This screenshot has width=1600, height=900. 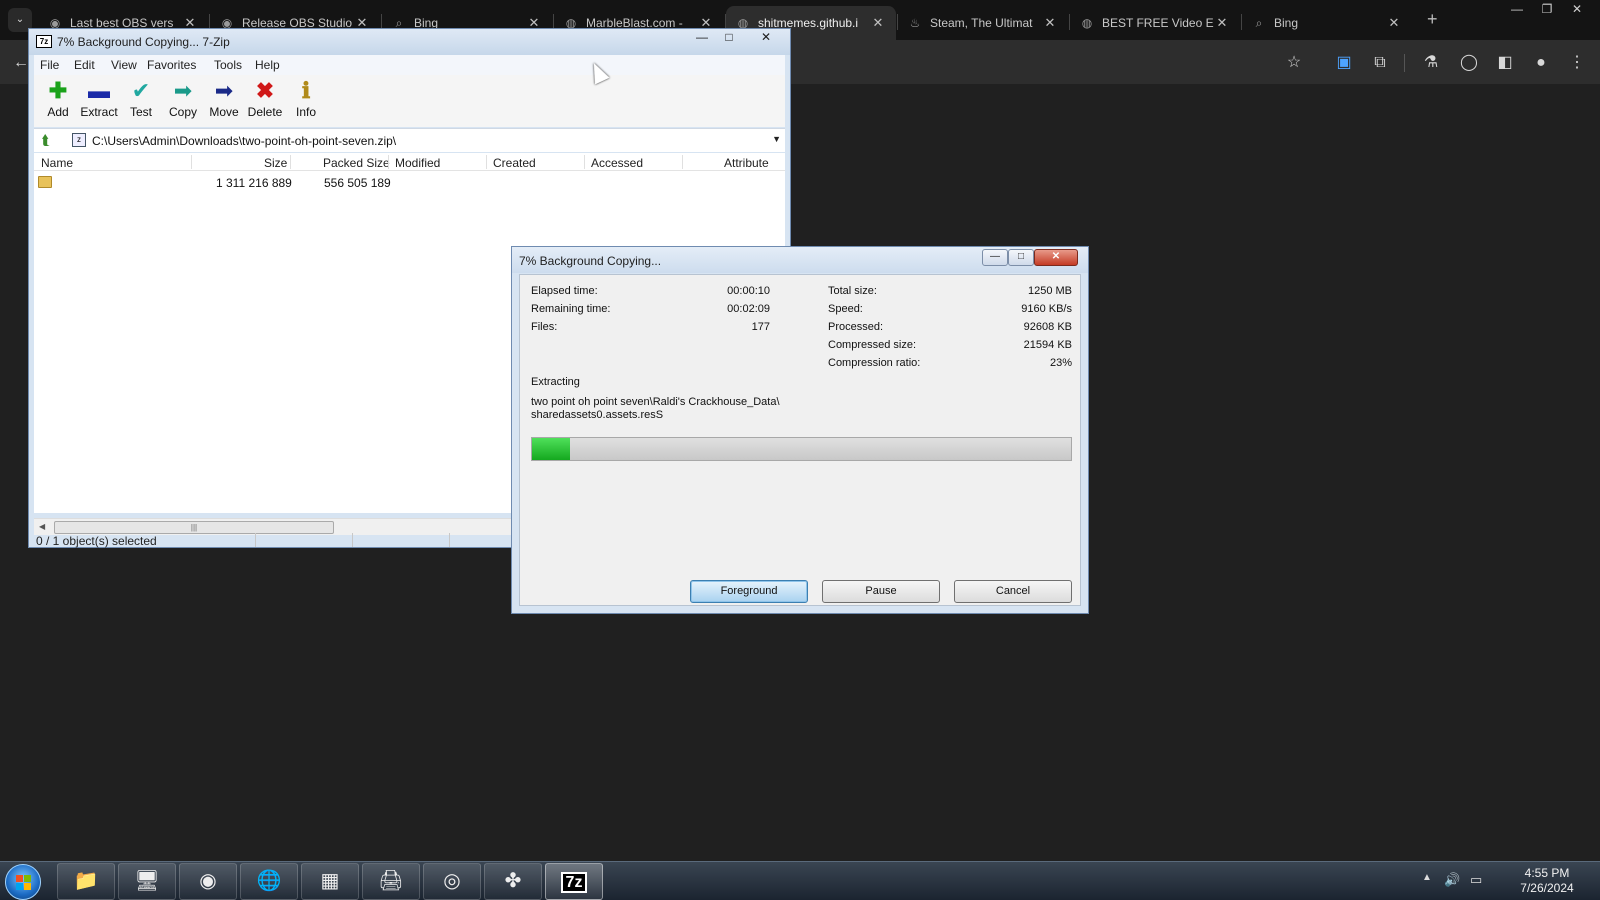 What do you see at coordinates (544, 327) in the screenshot?
I see `files-label: Files:` at bounding box center [544, 327].